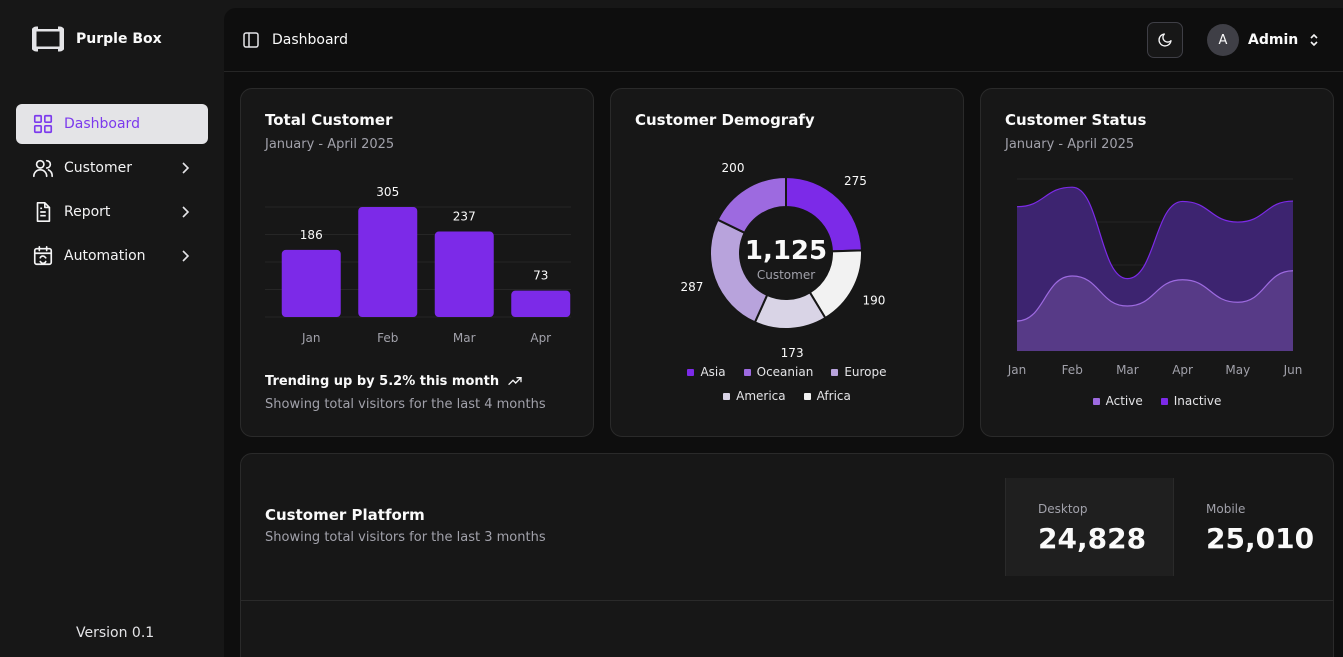 The height and width of the screenshot is (657, 1343). What do you see at coordinates (43, 256) in the screenshot?
I see `calendar-sync-icon` at bounding box center [43, 256].